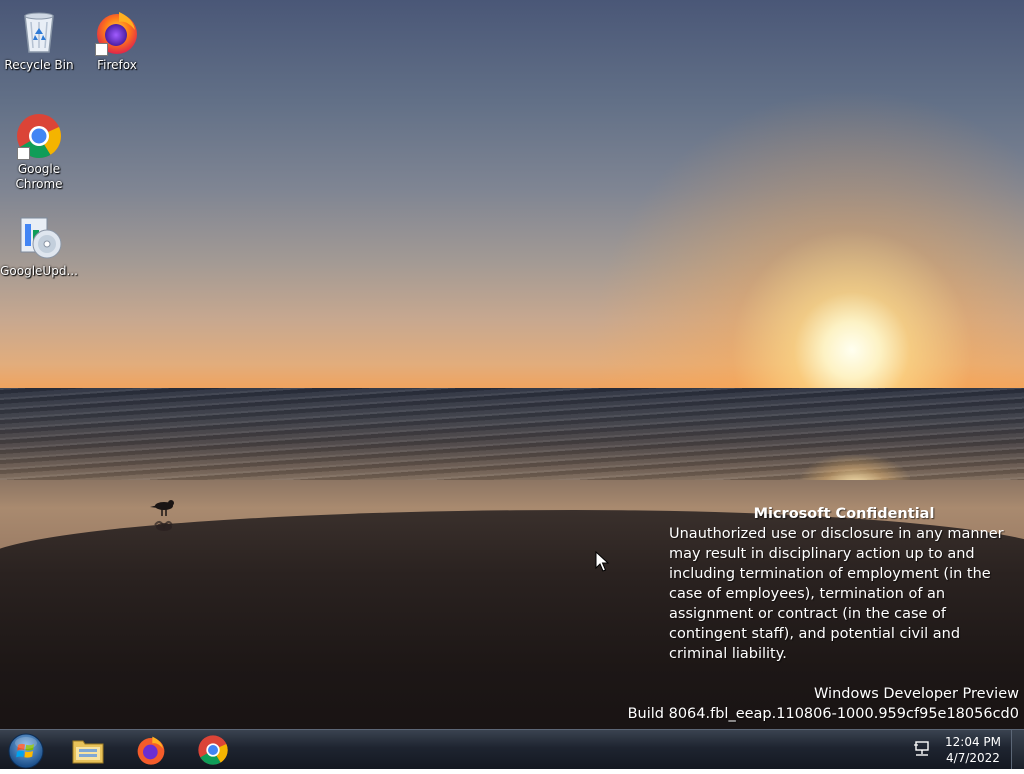  I want to click on edition-label: Windows Developer Preview, so click(916, 694).